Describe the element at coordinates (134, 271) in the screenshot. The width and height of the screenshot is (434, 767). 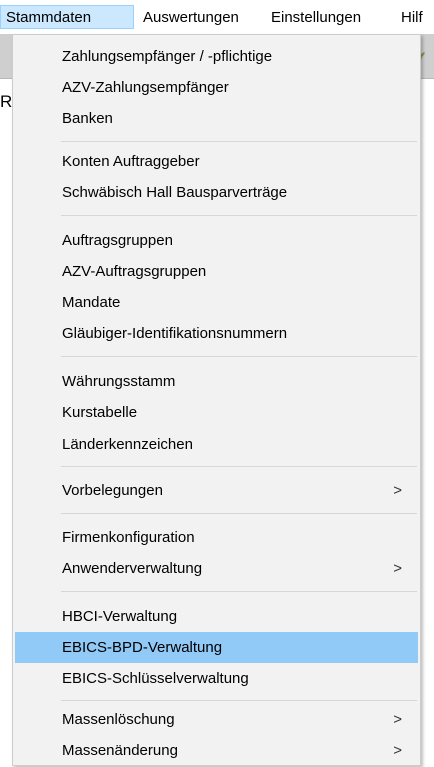
I see `menu-item-label: AZV-Auftragsgruppen` at that location.